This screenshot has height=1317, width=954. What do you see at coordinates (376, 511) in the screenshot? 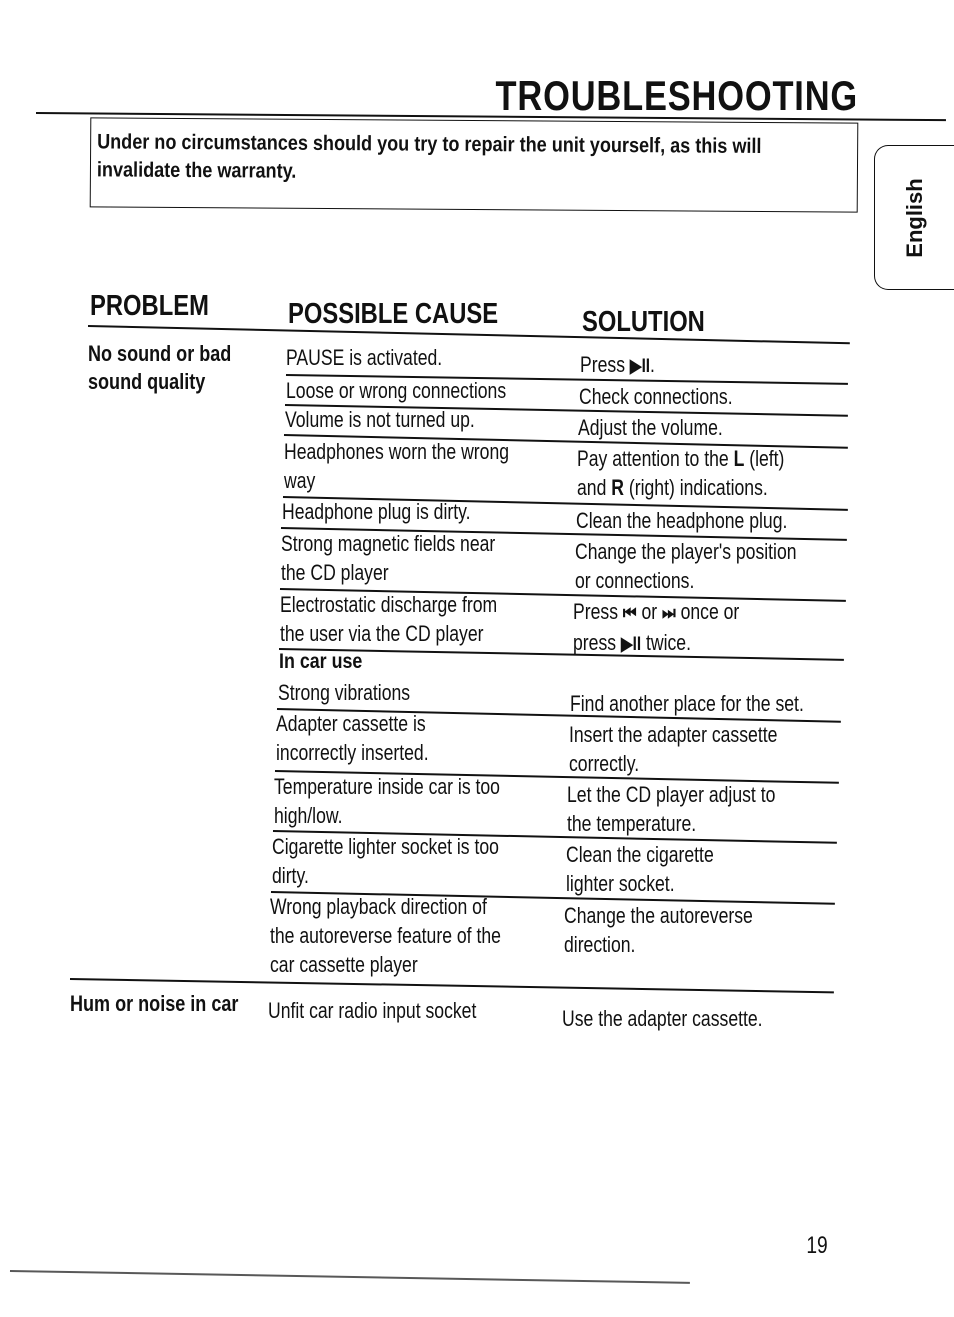
I see `cause-cell: Headphone plug is dirty.` at bounding box center [376, 511].